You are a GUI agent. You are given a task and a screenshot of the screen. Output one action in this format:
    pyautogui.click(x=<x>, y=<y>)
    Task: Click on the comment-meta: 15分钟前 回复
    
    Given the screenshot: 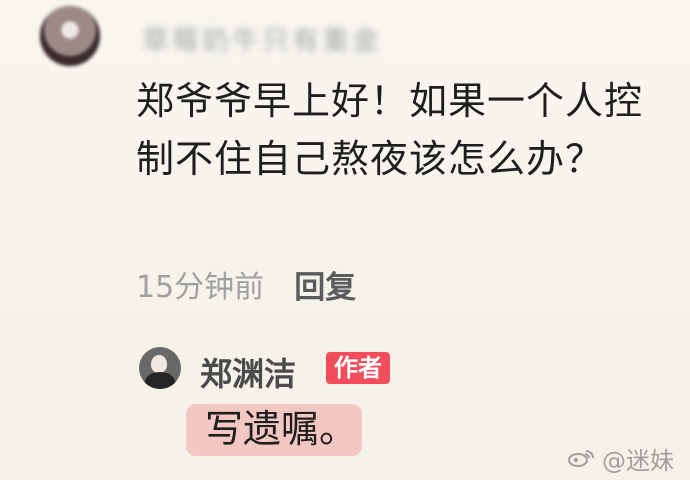 What is the action you would take?
    pyautogui.click(x=246, y=284)
    